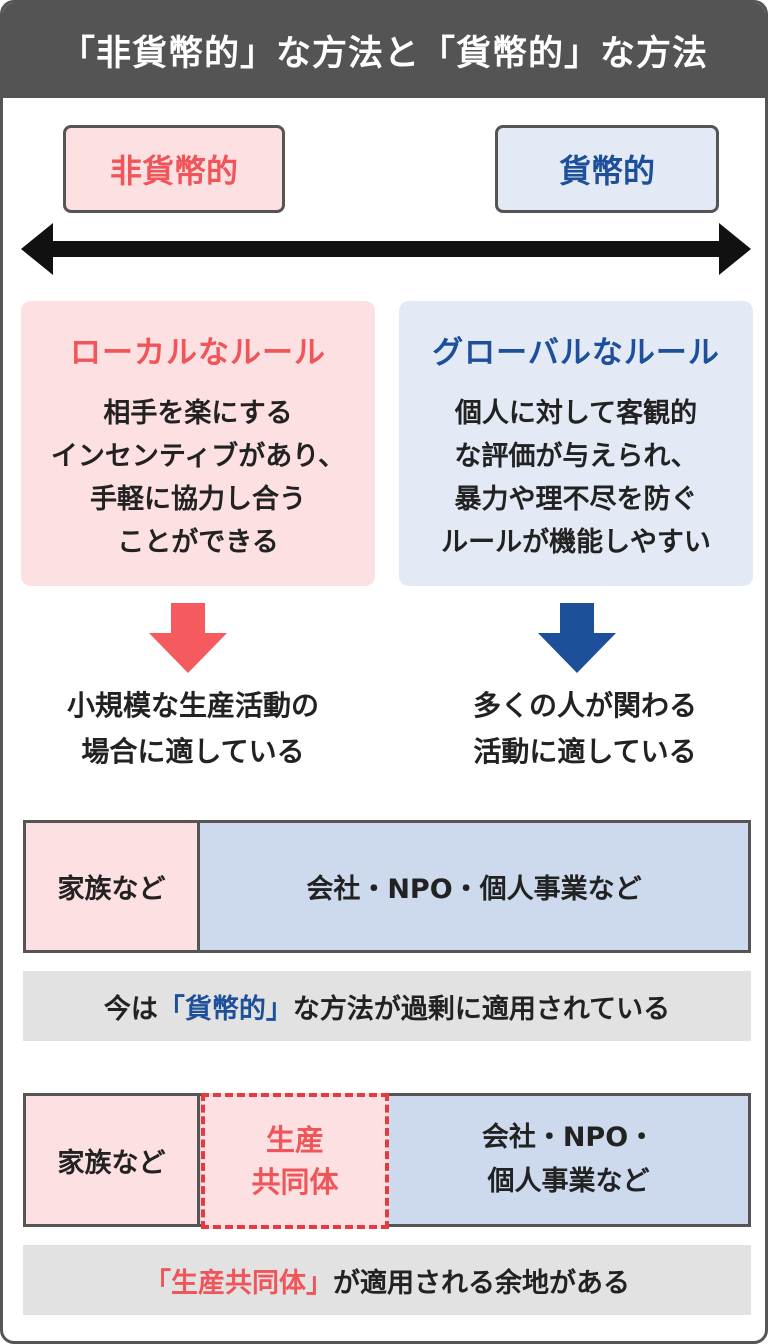  I want to click on note-highlight: 「貨幣的」, so click(225, 1009).